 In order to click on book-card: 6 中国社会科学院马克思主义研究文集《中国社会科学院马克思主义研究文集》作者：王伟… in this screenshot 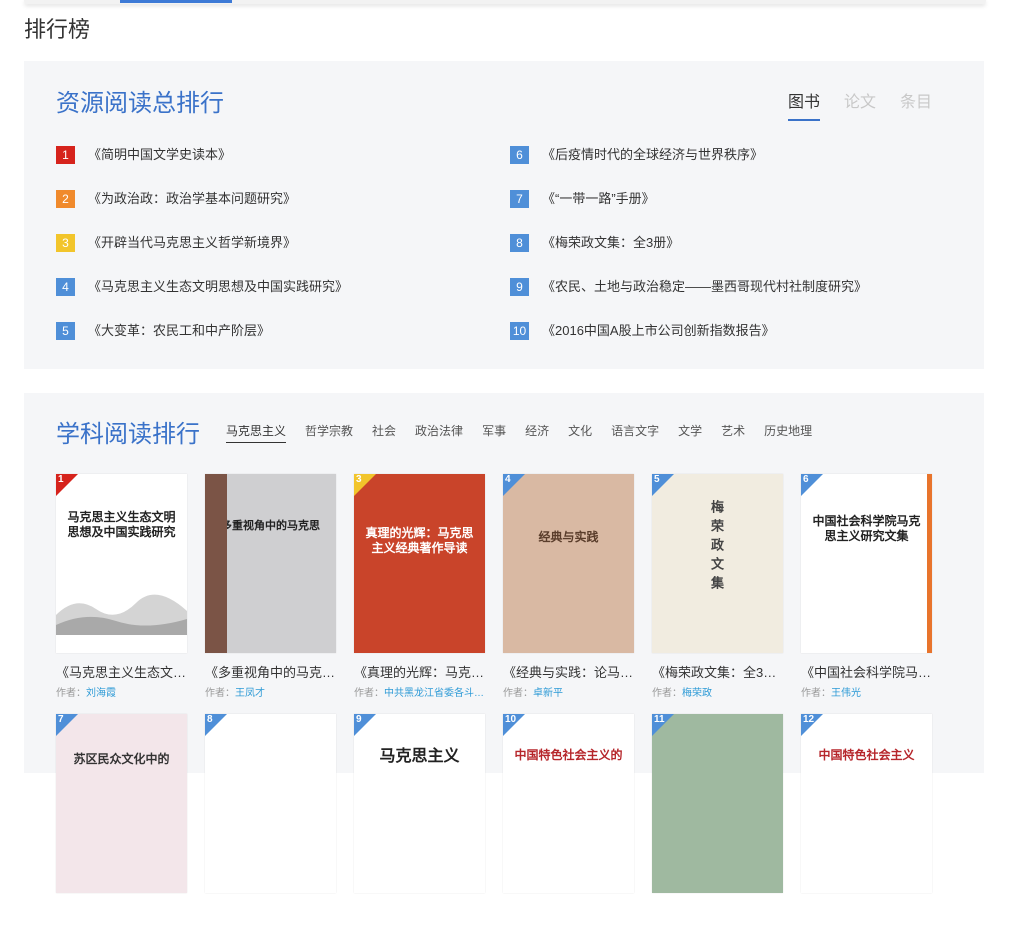, I will do `click(866, 589)`.